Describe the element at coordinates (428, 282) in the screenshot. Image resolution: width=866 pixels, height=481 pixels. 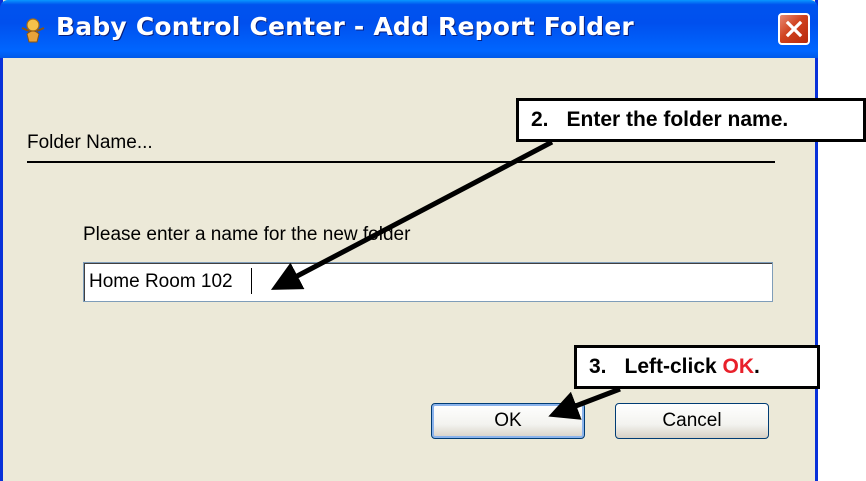
I see `folder-name-input` at that location.